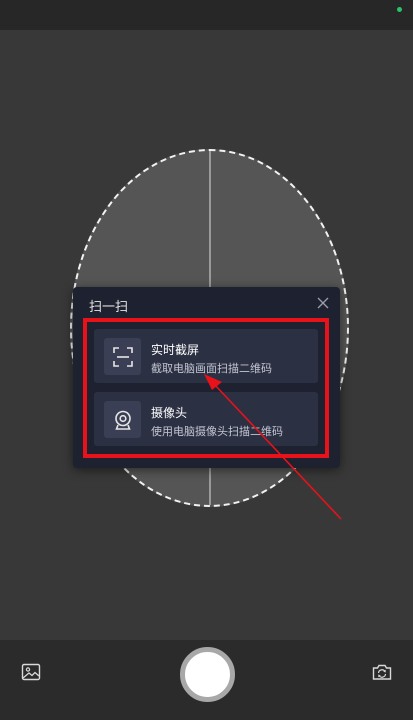  I want to click on top-bar, so click(206, 15).